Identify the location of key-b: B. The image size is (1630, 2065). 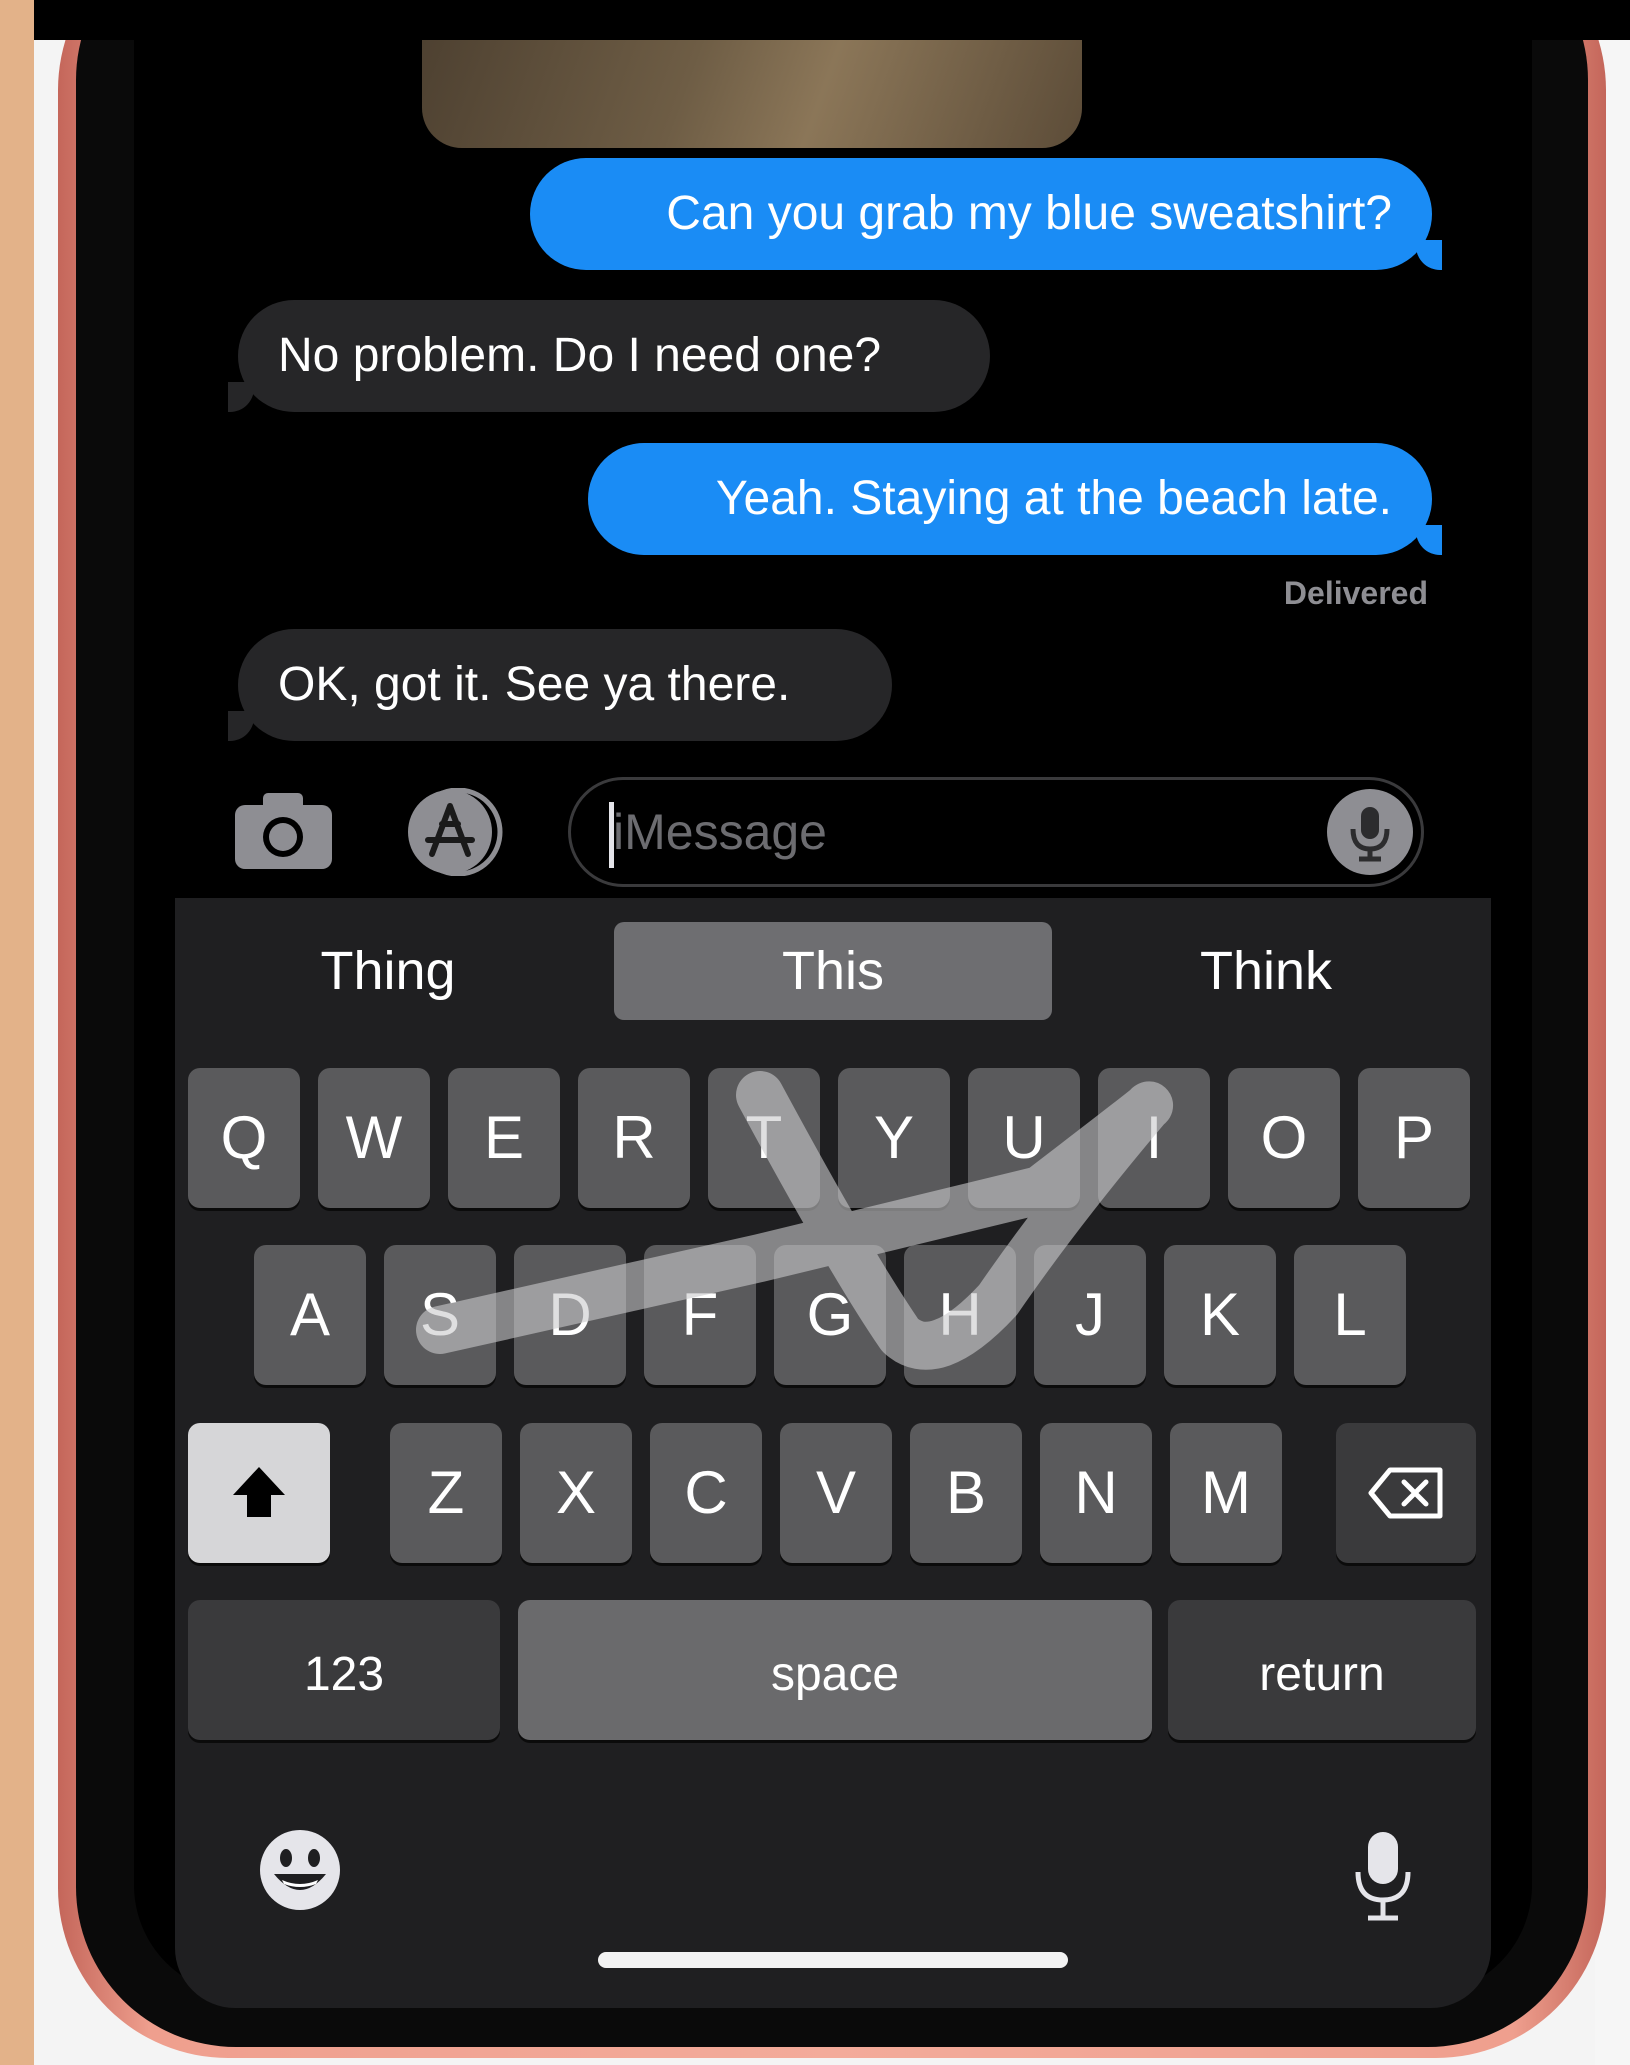
(966, 1493).